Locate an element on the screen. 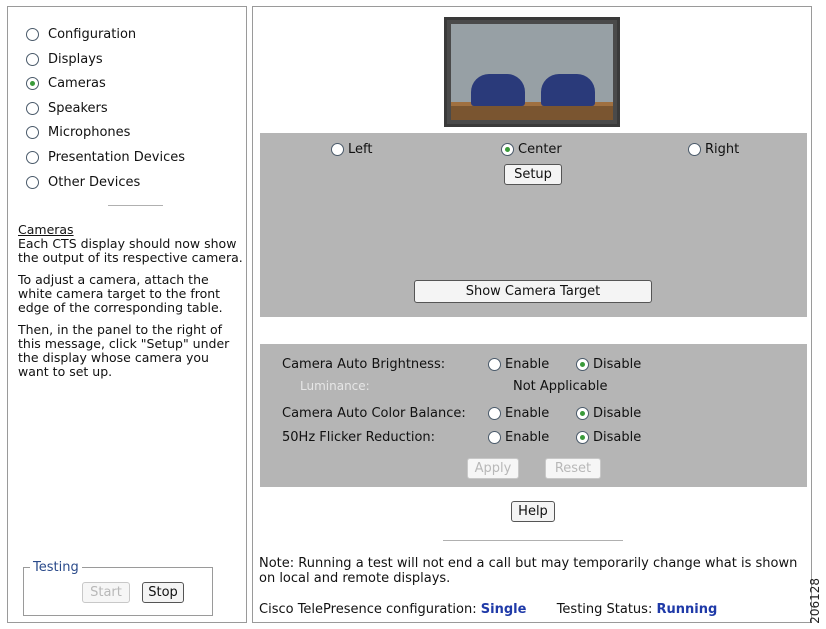  microphones-radio is located at coordinates (32, 132).